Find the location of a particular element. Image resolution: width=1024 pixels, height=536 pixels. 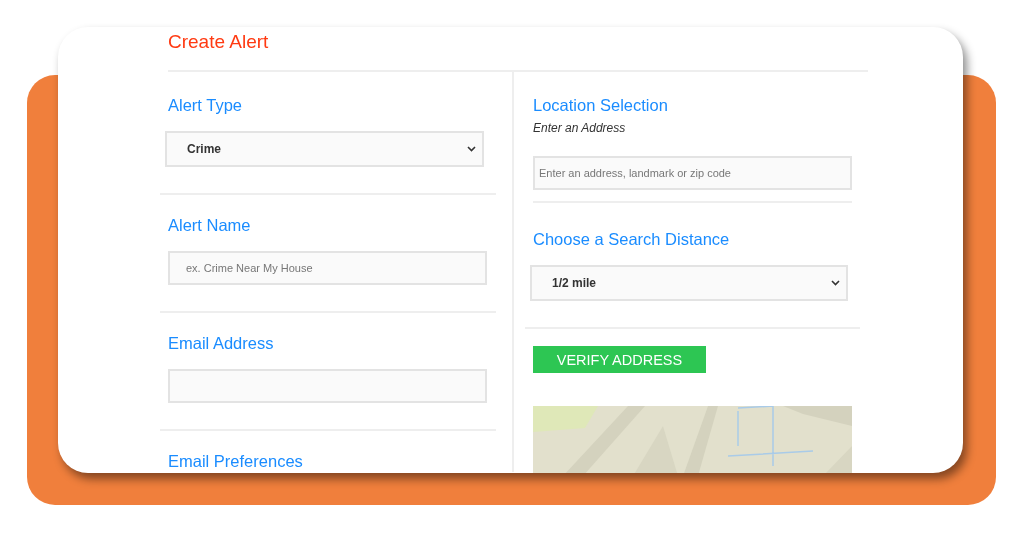

address-field: Enter an address, landmark or zip code is located at coordinates (692, 173).